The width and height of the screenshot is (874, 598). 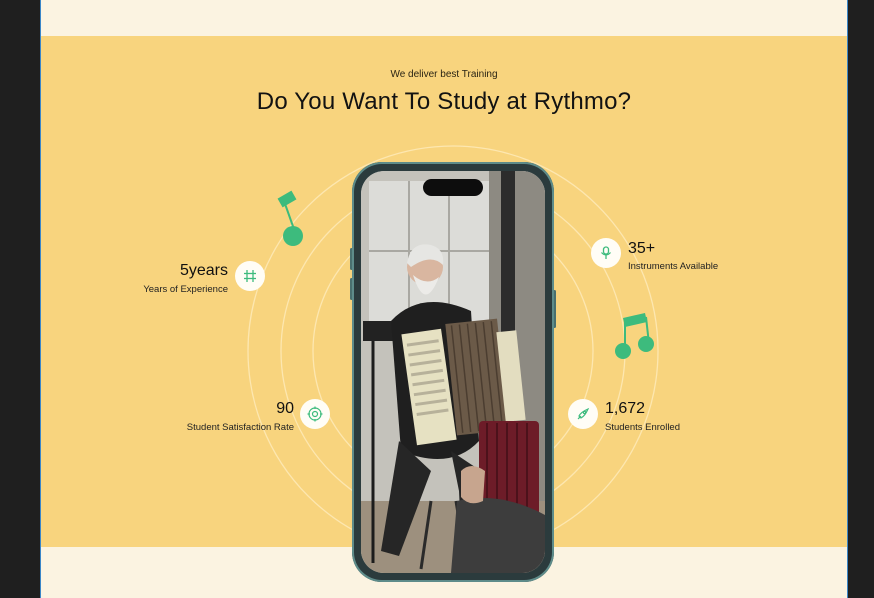 I want to click on hash-icon, so click(x=250, y=276).